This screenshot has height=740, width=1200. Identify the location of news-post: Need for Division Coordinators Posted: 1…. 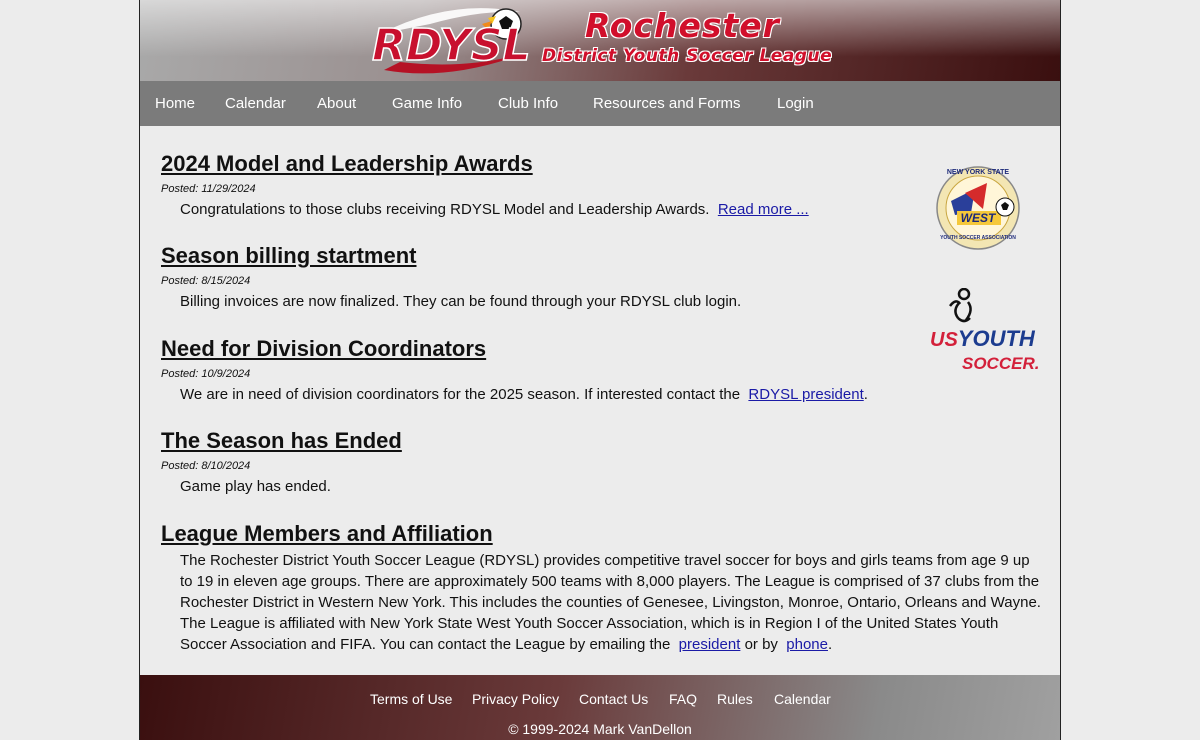
(514, 370).